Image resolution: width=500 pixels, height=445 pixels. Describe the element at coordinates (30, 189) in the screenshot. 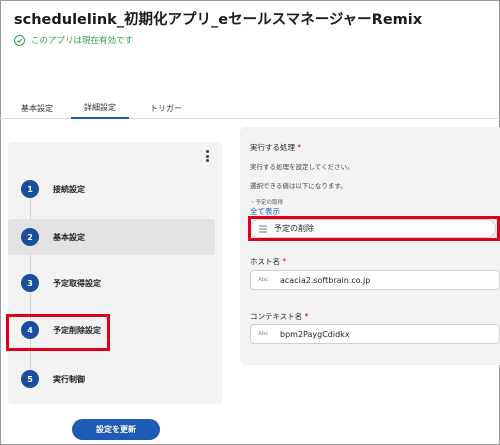

I see `step-number: 1` at that location.